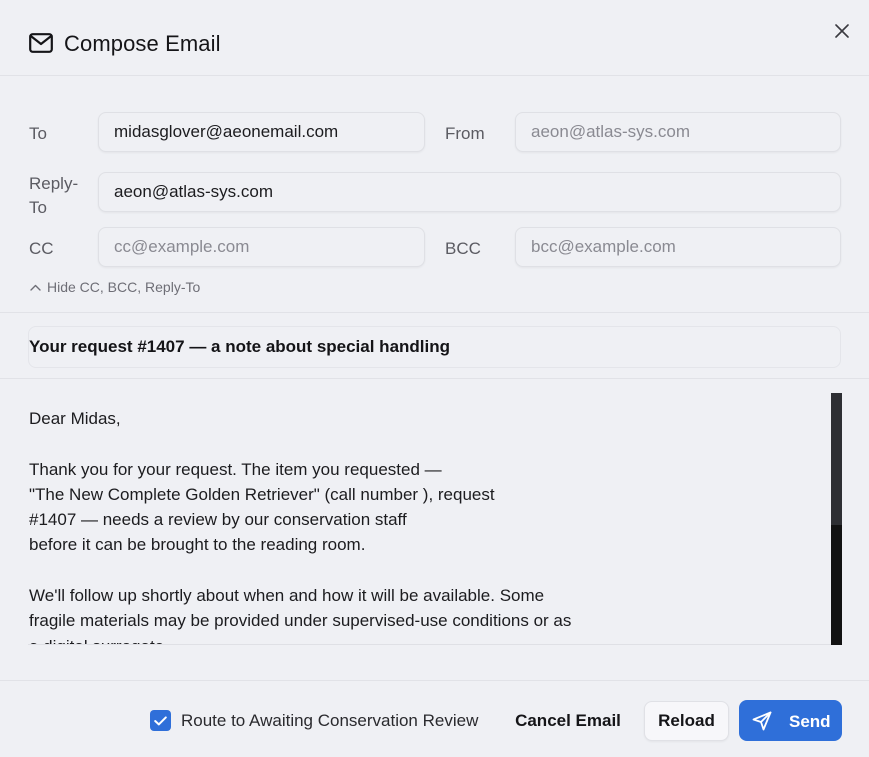 This screenshot has width=869, height=757. I want to click on check-icon, so click(160, 720).